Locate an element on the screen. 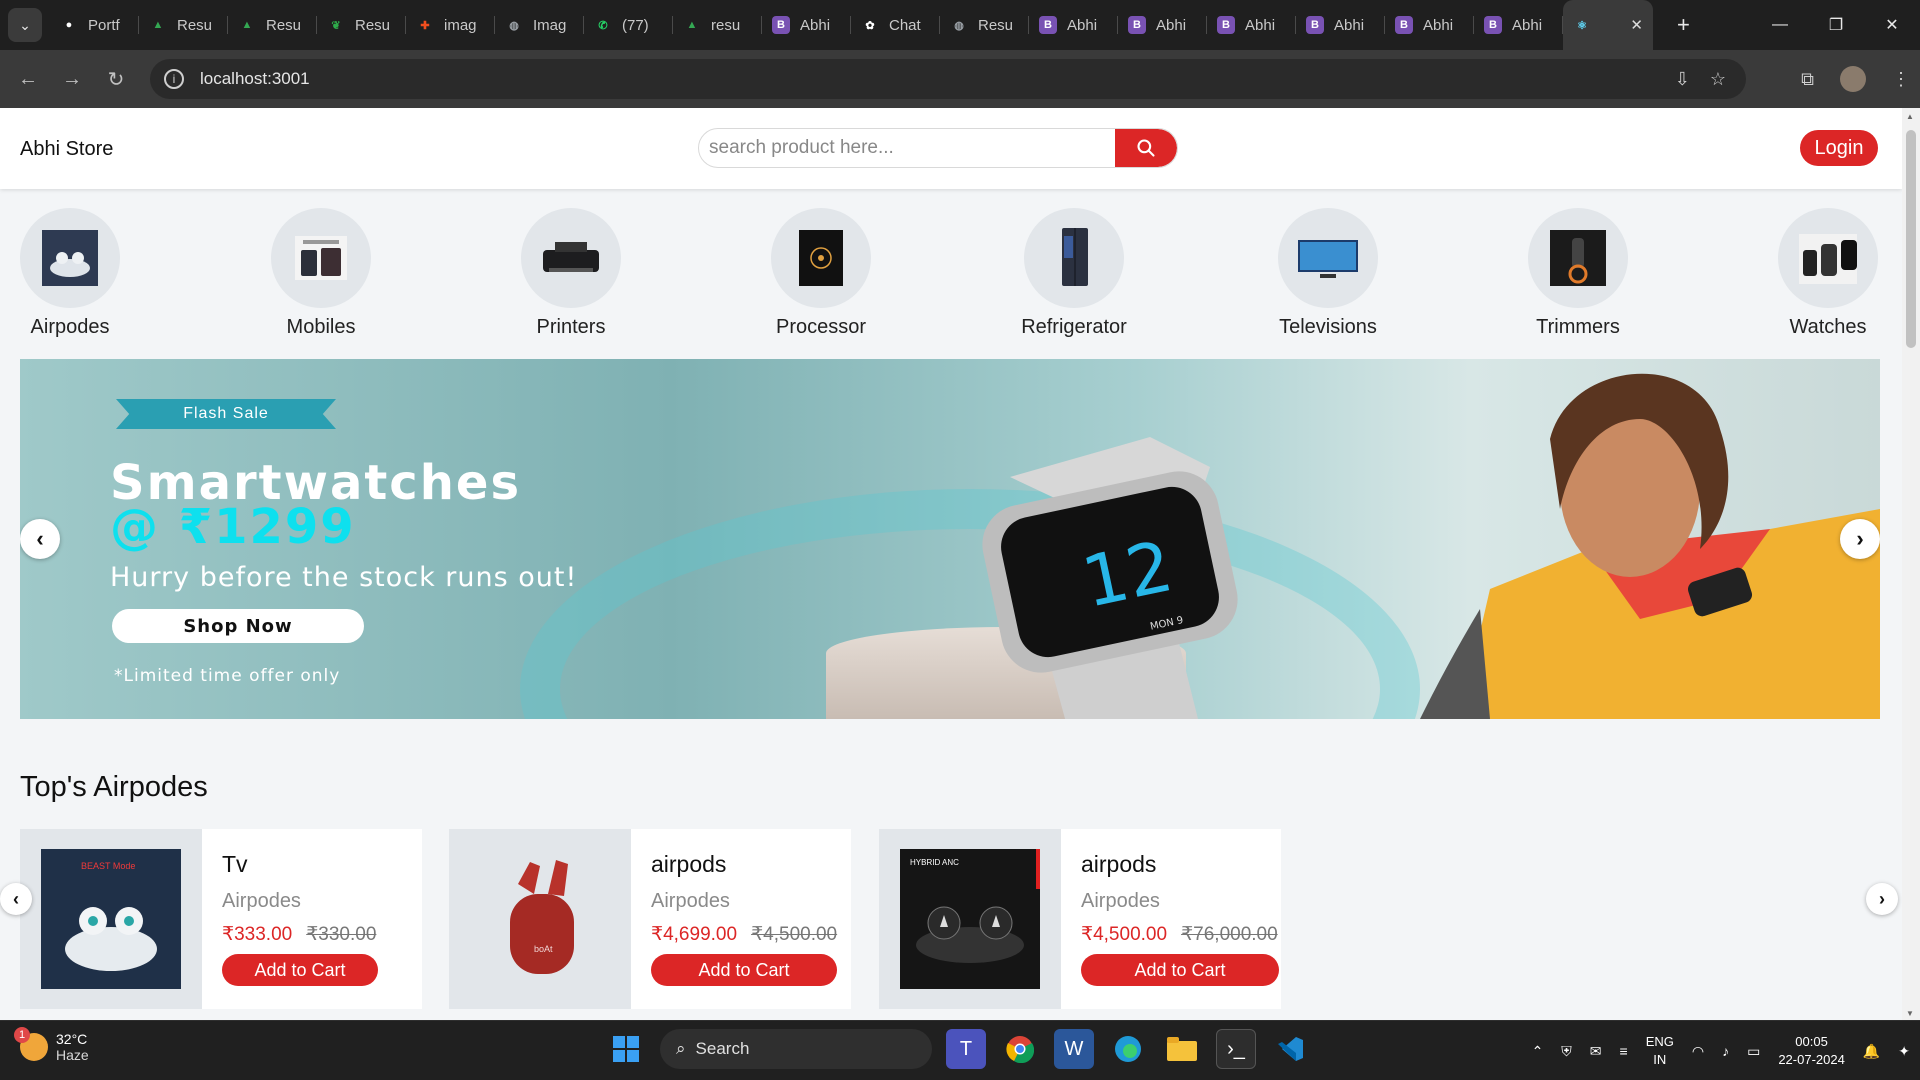 The width and height of the screenshot is (1920, 1080). close-tab-icon: ✕ is located at coordinates (1636, 25).